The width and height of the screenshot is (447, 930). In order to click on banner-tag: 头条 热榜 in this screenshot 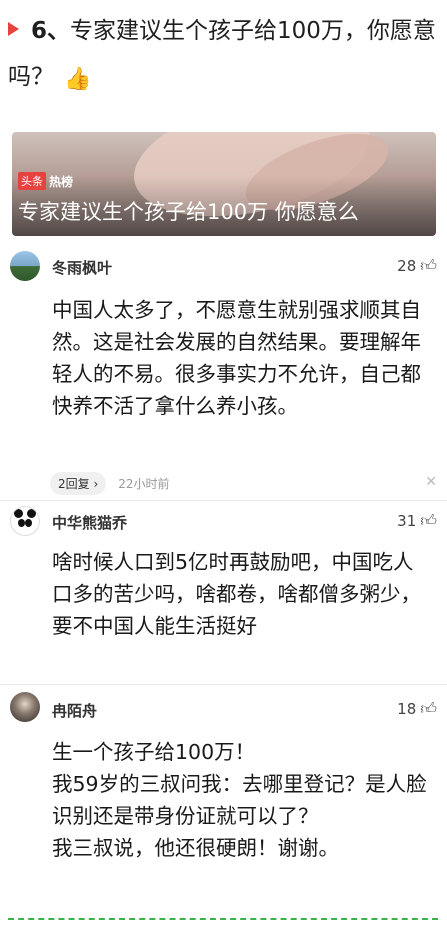, I will do `click(45, 181)`.